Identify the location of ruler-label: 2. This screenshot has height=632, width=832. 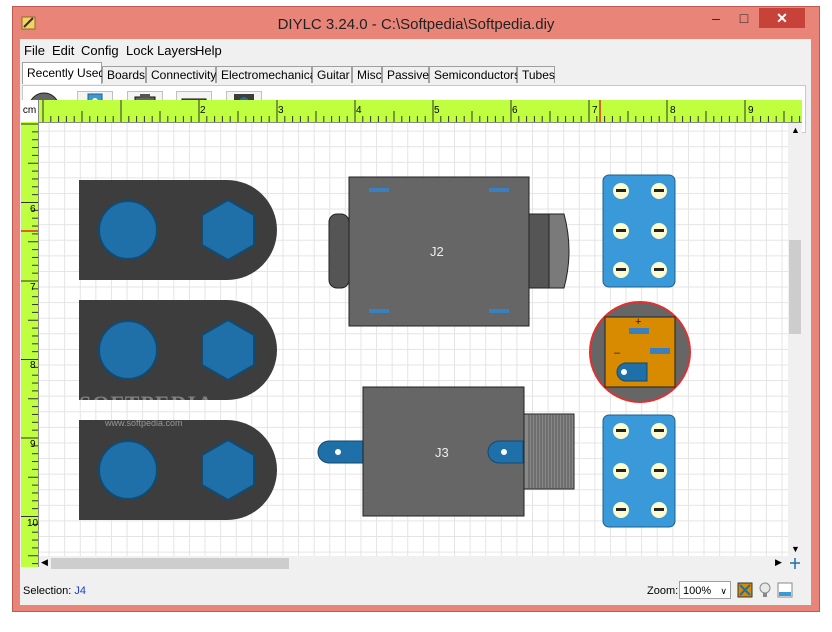
(203, 110).